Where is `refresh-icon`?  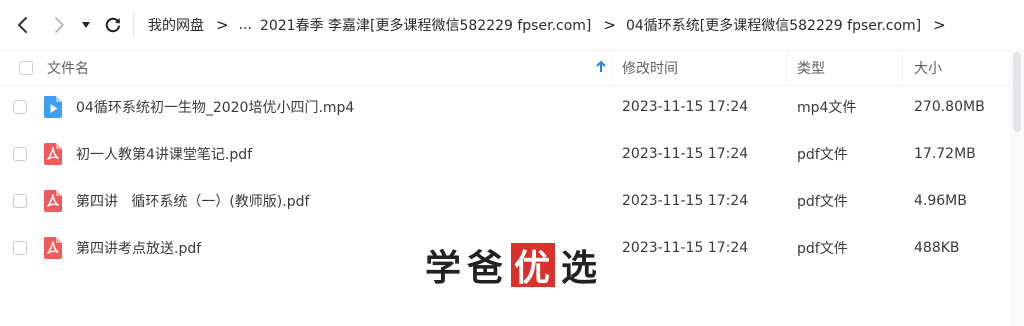 refresh-icon is located at coordinates (112, 25).